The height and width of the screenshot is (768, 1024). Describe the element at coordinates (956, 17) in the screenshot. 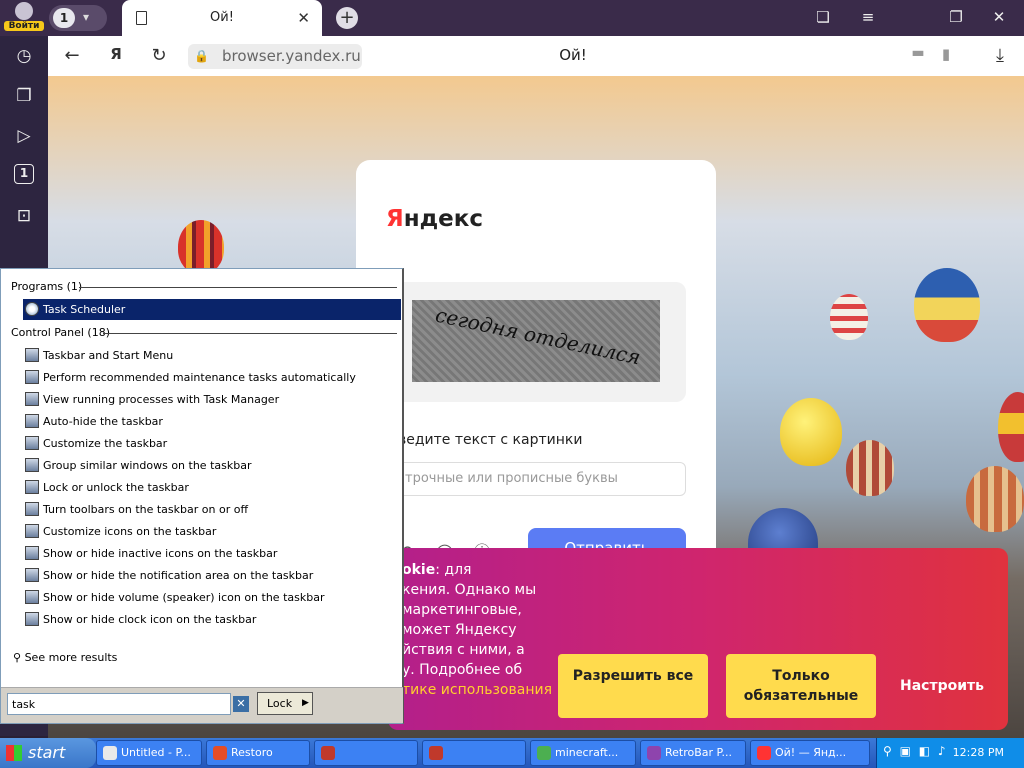

I see `restore-window-icon: ❐` at that location.